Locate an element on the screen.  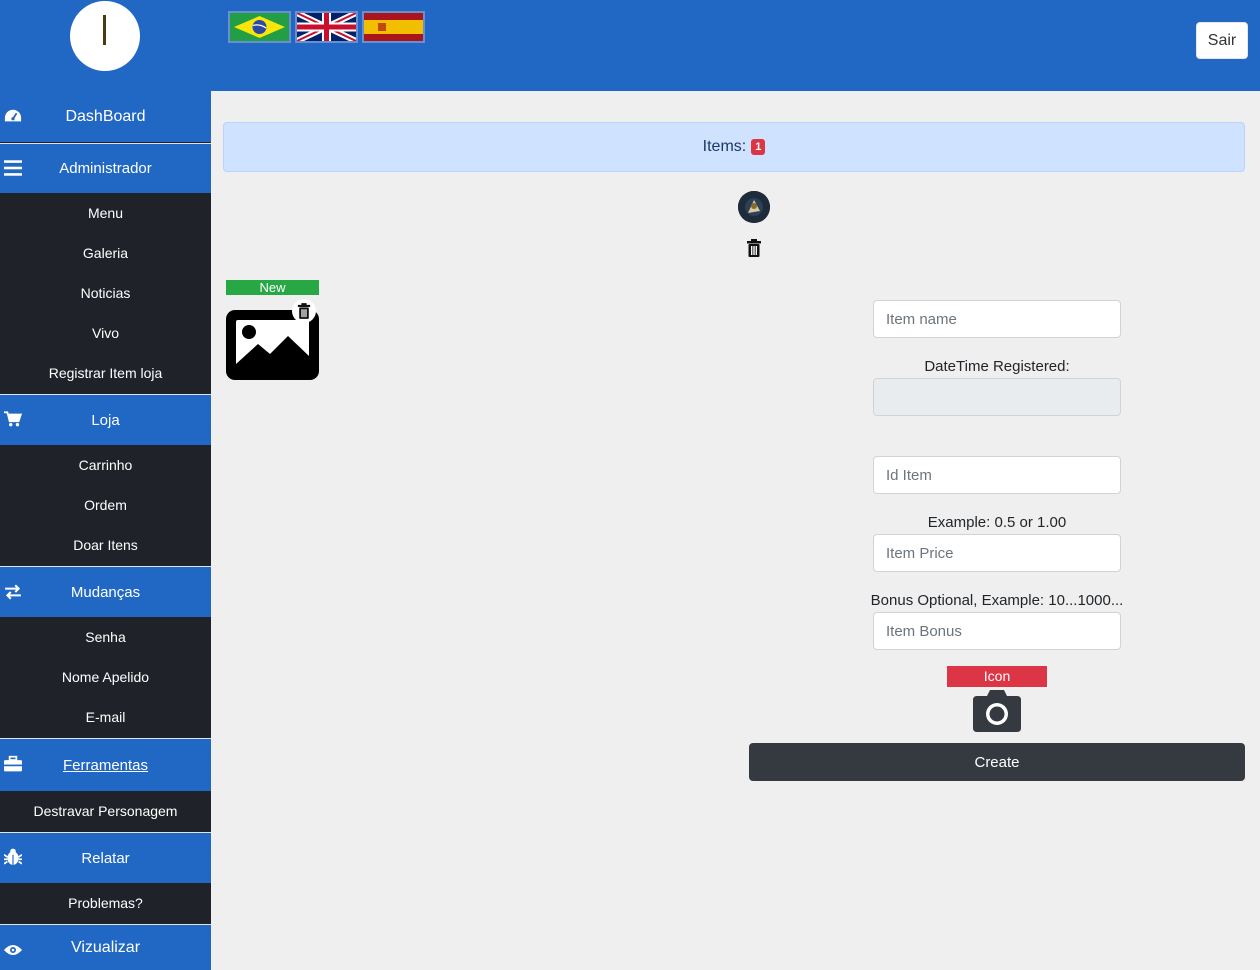
remove-image-trash-icon is located at coordinates (304, 311).